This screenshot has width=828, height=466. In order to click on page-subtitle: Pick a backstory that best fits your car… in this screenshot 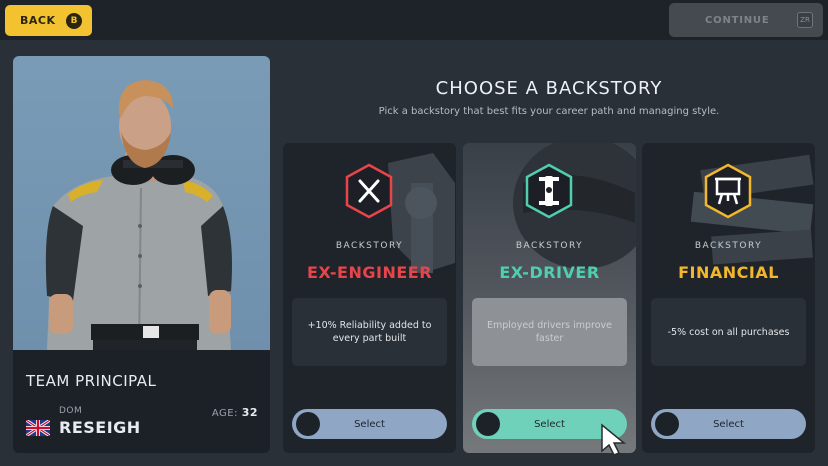, I will do `click(549, 111)`.